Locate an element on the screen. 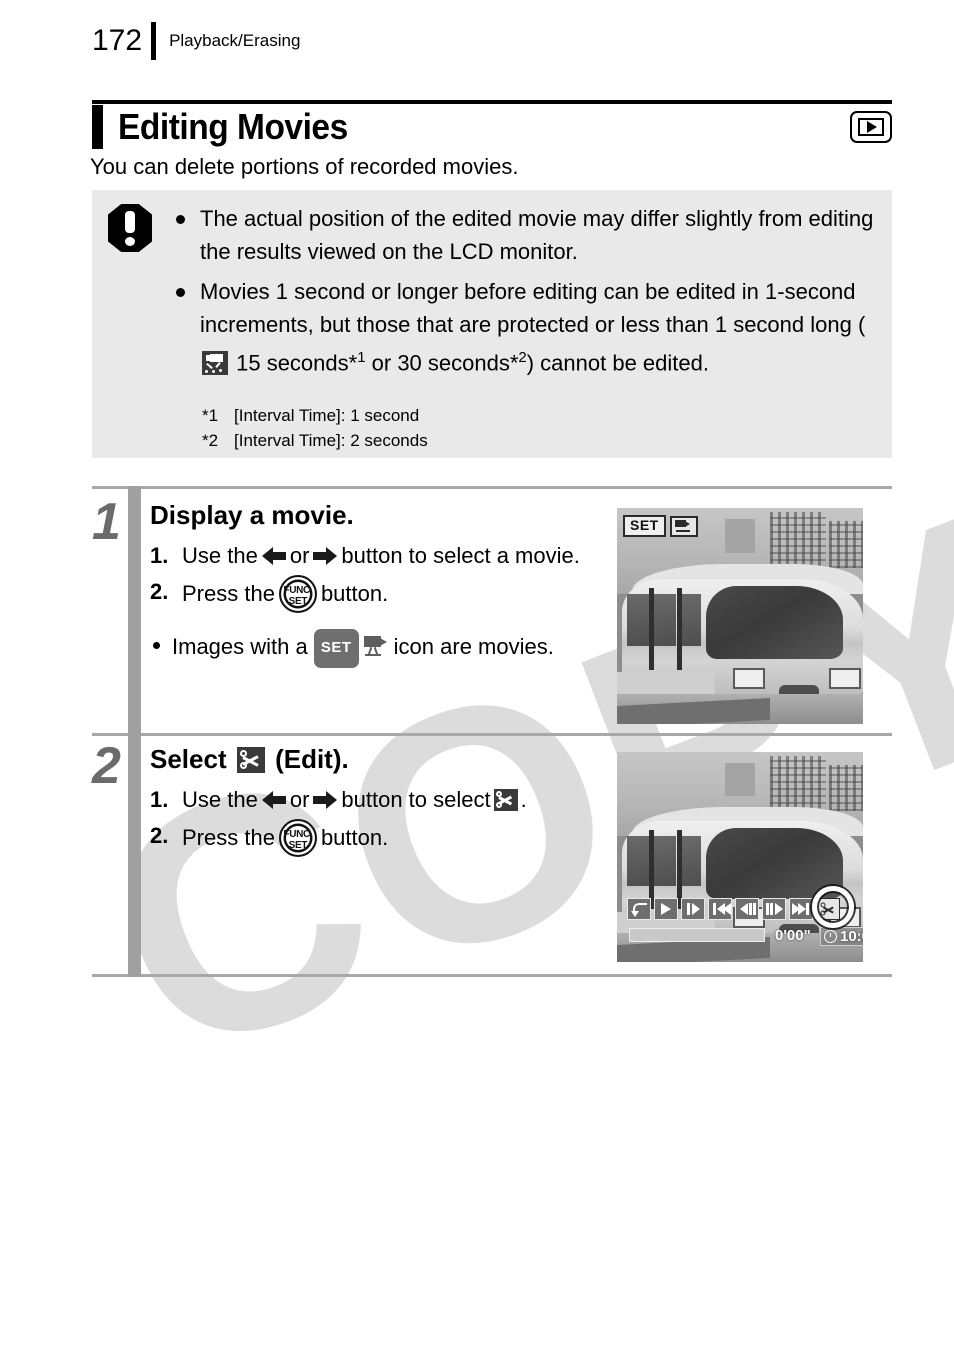 This screenshot has height=1345, width=954. previous-frame-button is located at coordinates (747, 909).